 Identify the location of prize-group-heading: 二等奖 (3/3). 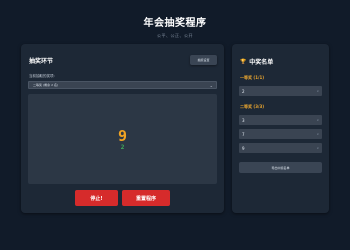
(252, 106).